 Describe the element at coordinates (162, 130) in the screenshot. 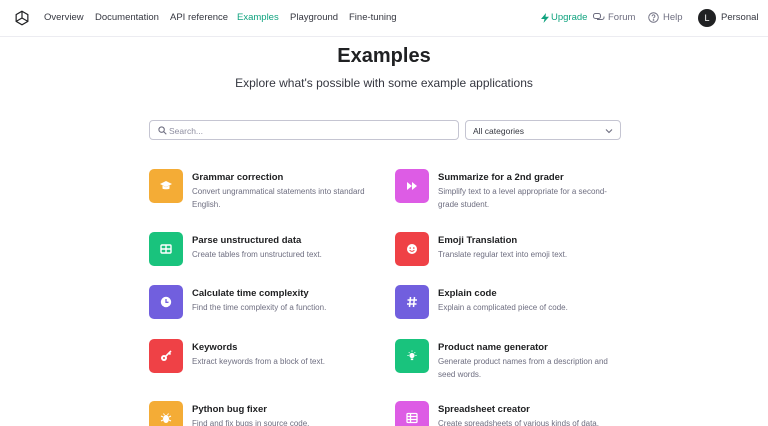

I see `search-icon` at that location.